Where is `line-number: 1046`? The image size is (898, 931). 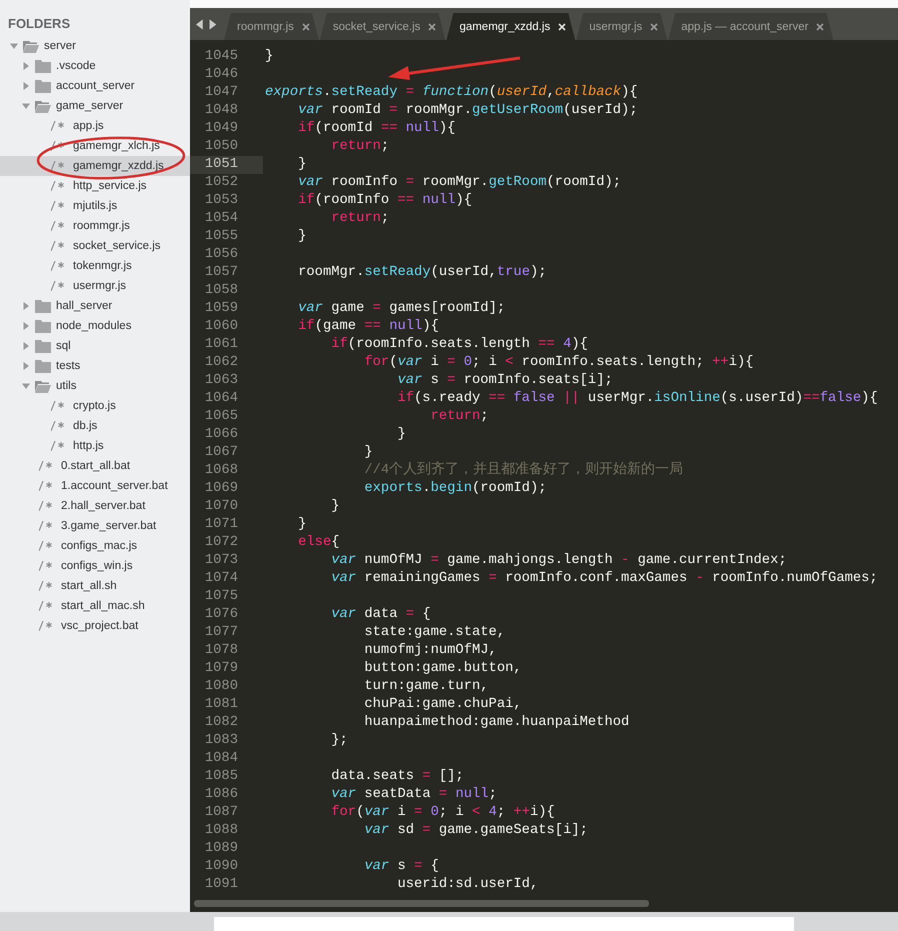
line-number: 1046 is located at coordinates (221, 75).